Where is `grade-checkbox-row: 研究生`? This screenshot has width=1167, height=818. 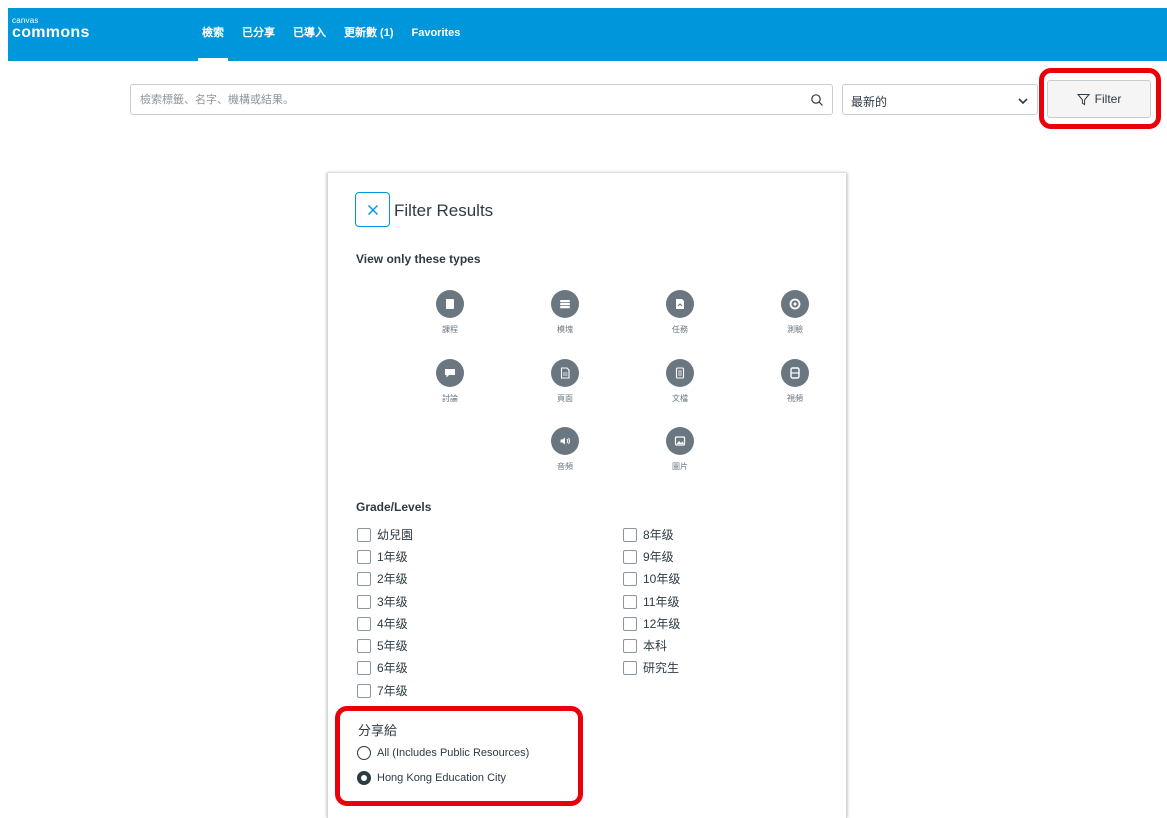
grade-checkbox-row: 研究生 is located at coordinates (651, 667).